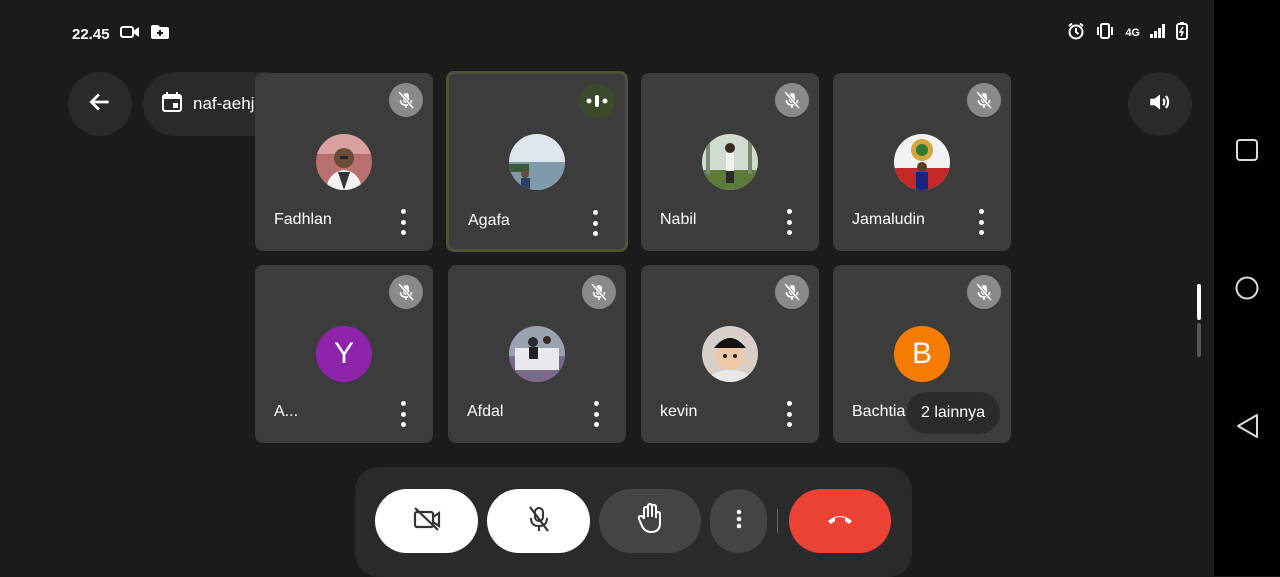  I want to click on others-label: 2 lainnya, so click(953, 412).